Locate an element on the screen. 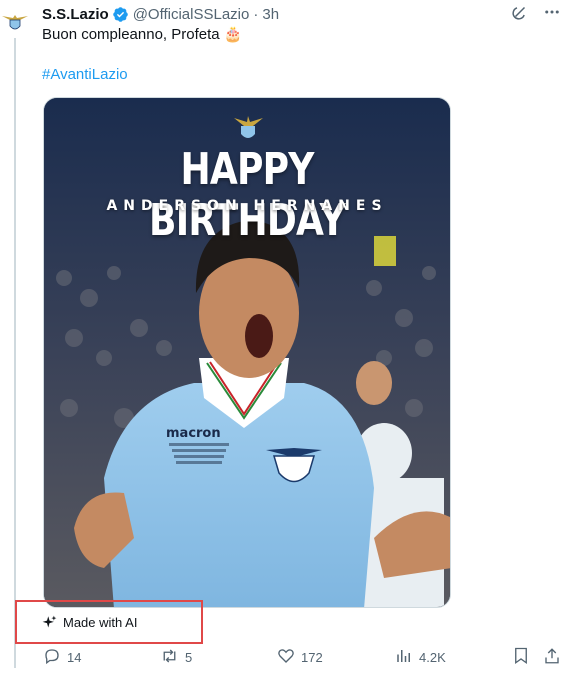 The image size is (569, 673). avatar is located at coordinates (15, 21).